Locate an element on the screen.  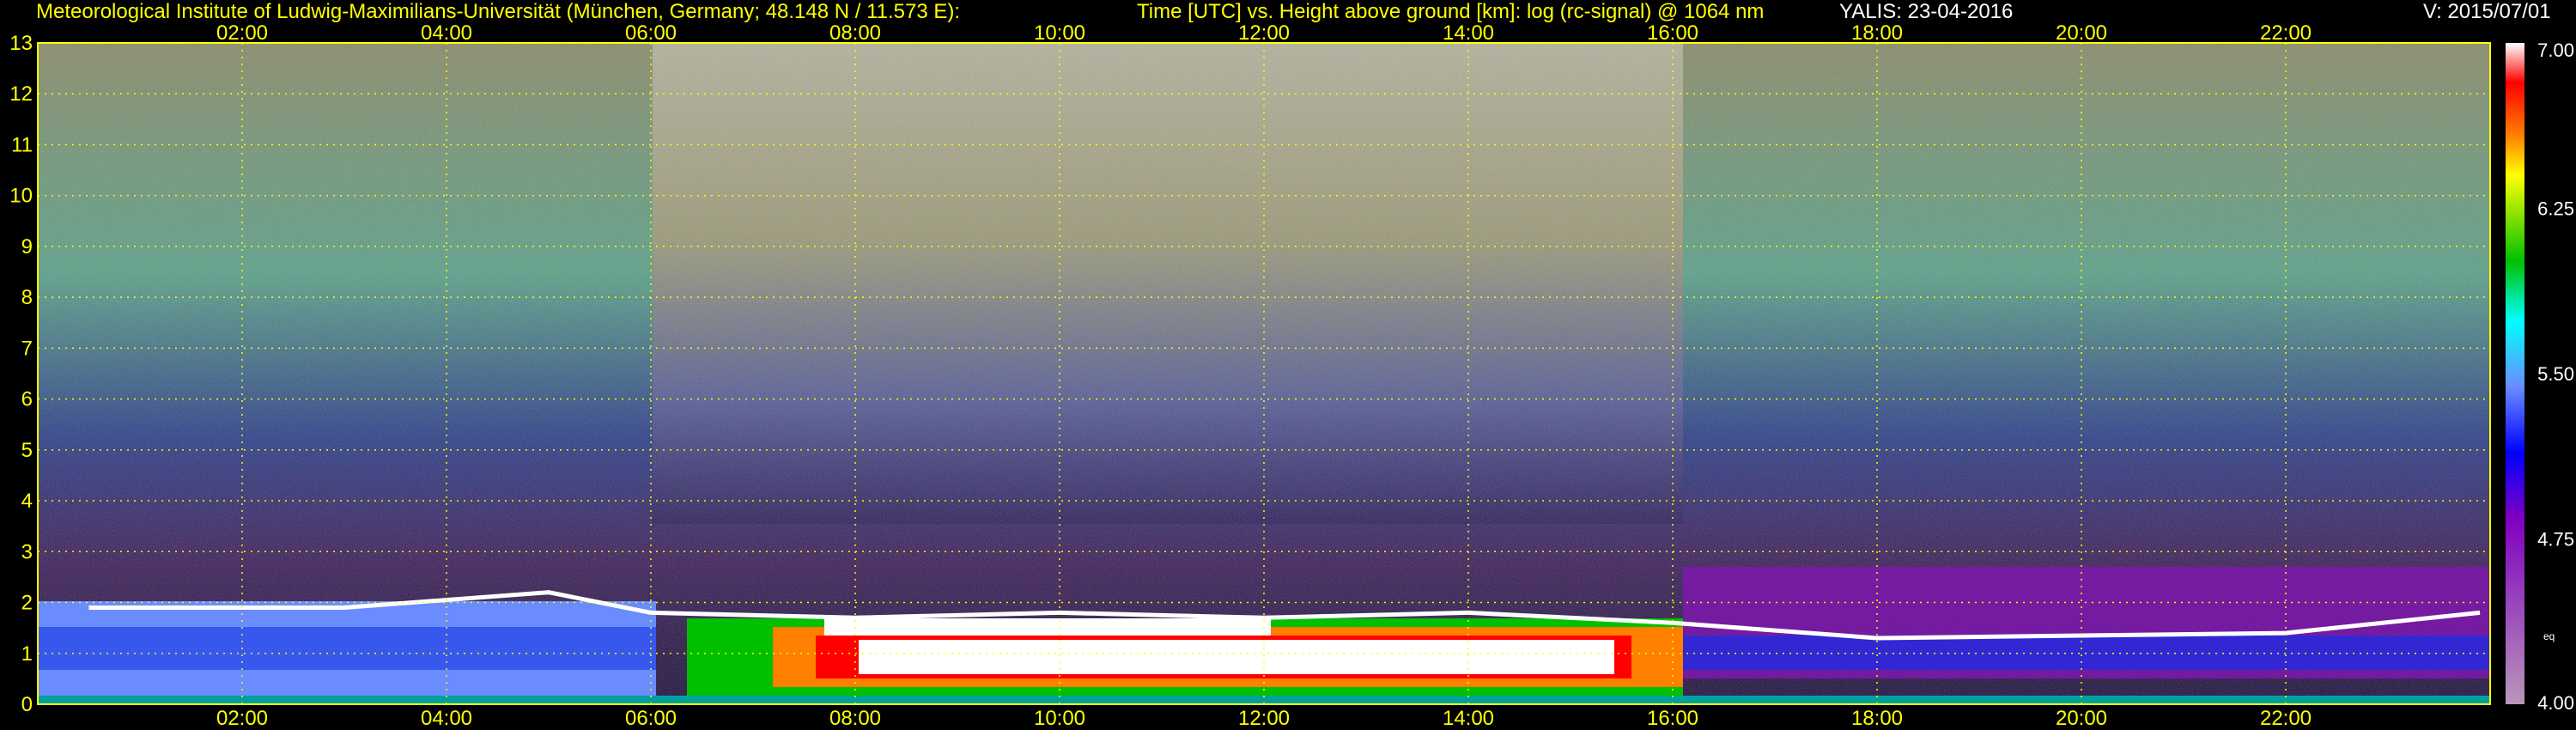
y-tick-label: 12 is located at coordinates (21, 94).